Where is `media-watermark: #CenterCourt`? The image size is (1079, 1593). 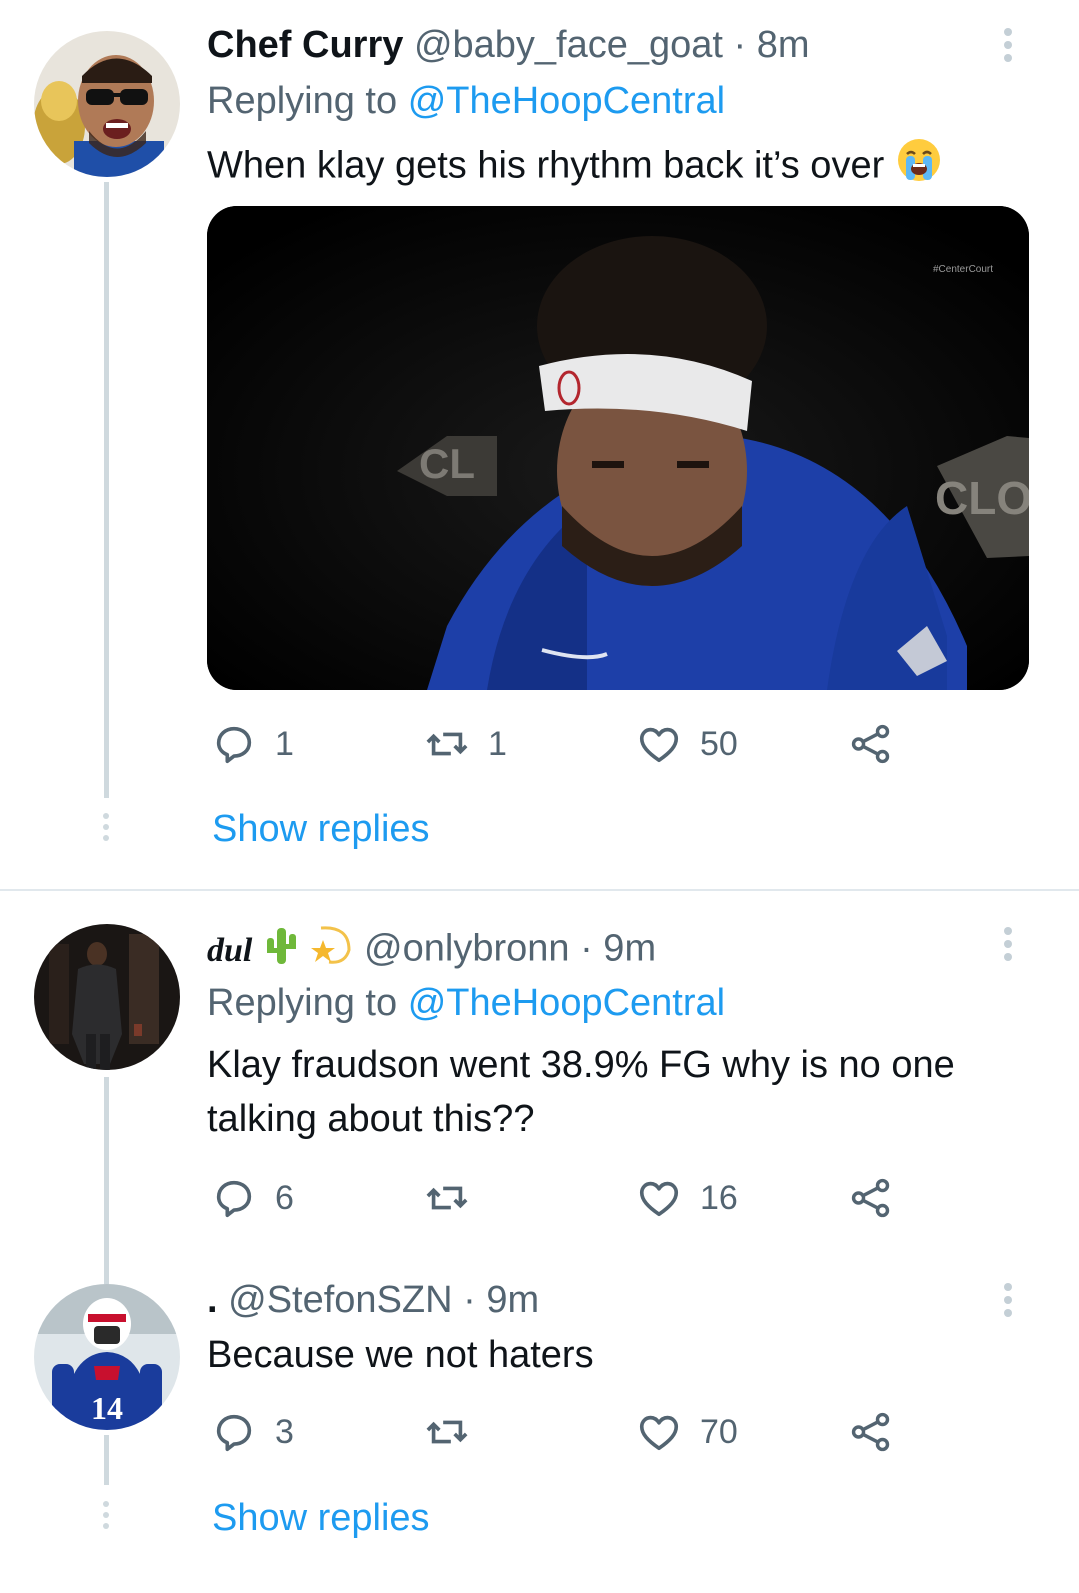 media-watermark: #CenterCourt is located at coordinates (963, 269).